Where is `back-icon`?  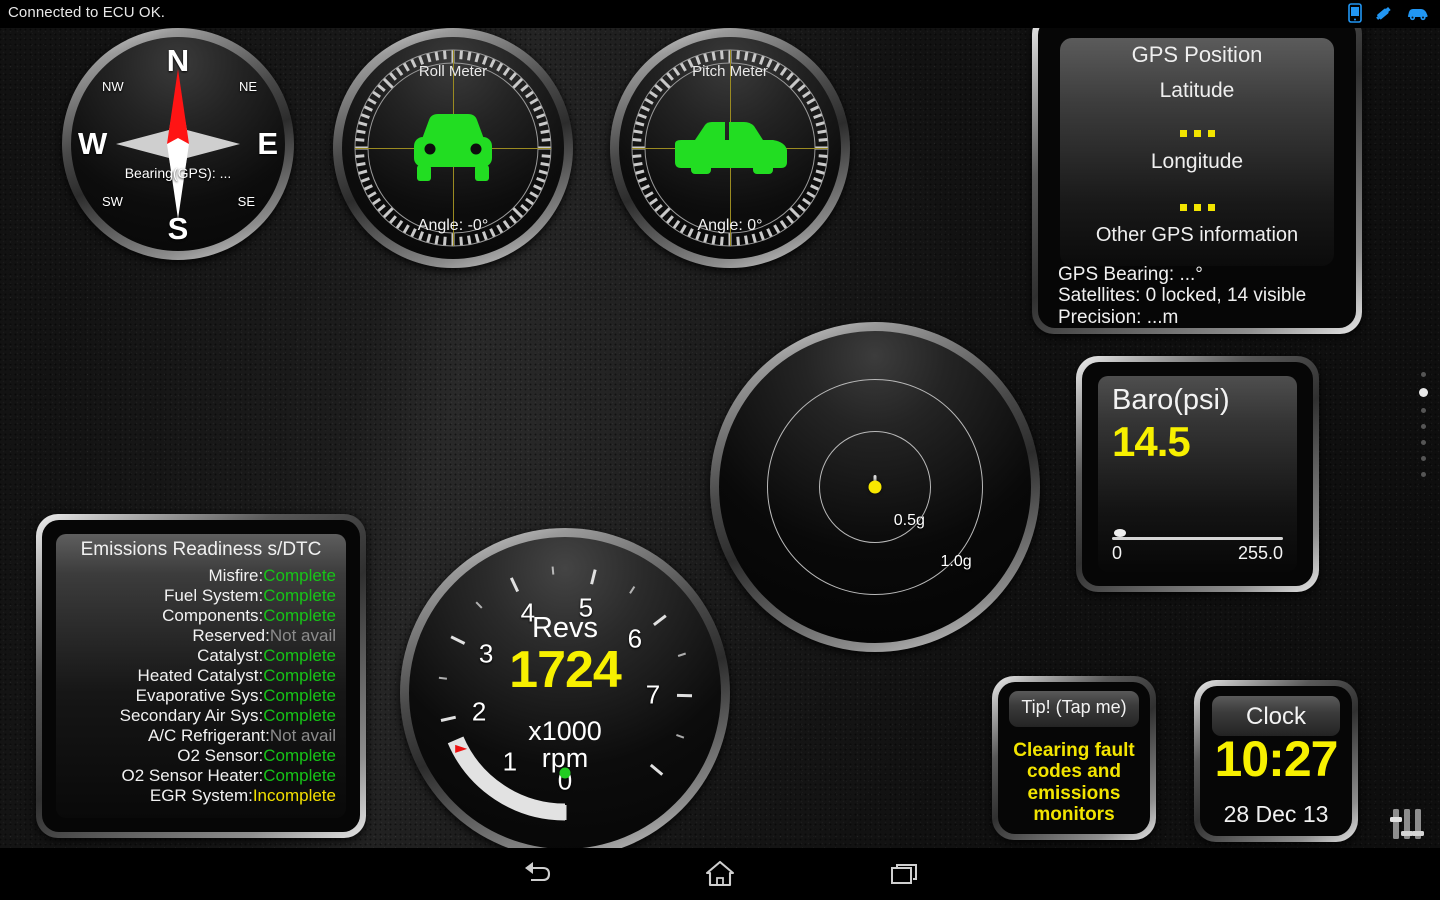
back-icon is located at coordinates (536, 874).